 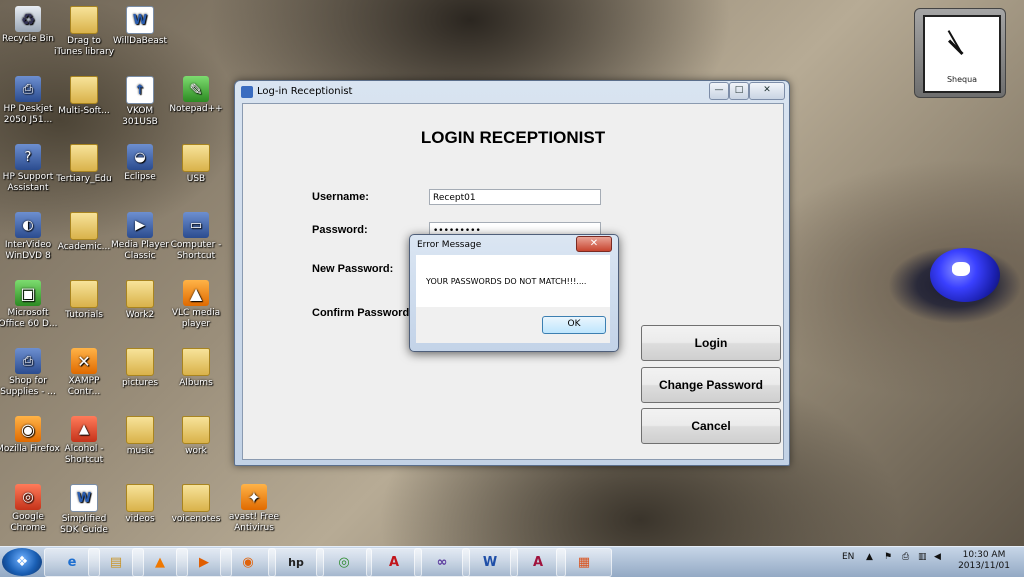 What do you see at coordinates (254, 509) in the screenshot?
I see `desktop-icon-avast: ✦ avast! Free Antivirus` at bounding box center [254, 509].